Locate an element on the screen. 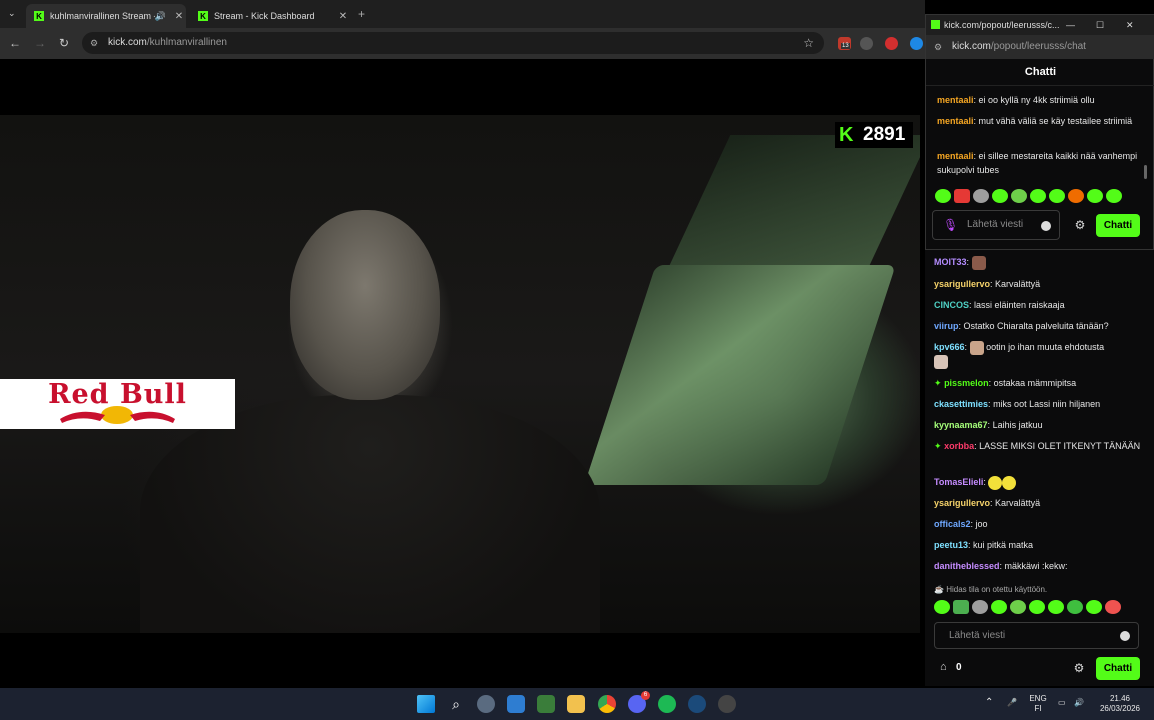 The height and width of the screenshot is (720, 1154). network-icon: ▭ is located at coordinates (1062, 703).